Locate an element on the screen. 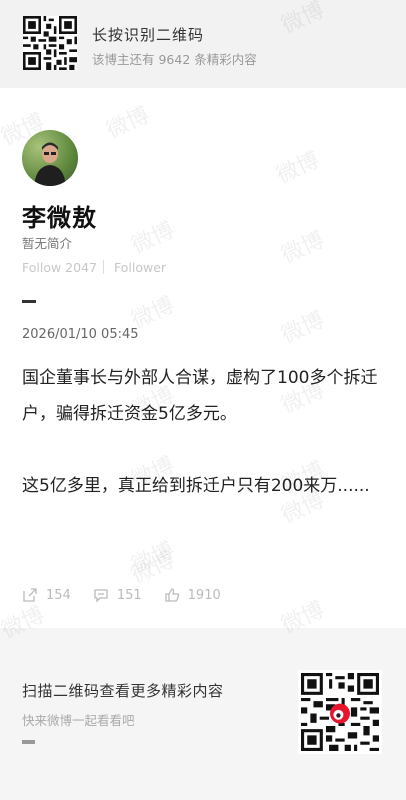 Image resolution: width=406 pixels, height=800 pixels. footer-qr-code-icon is located at coordinates (340, 712).